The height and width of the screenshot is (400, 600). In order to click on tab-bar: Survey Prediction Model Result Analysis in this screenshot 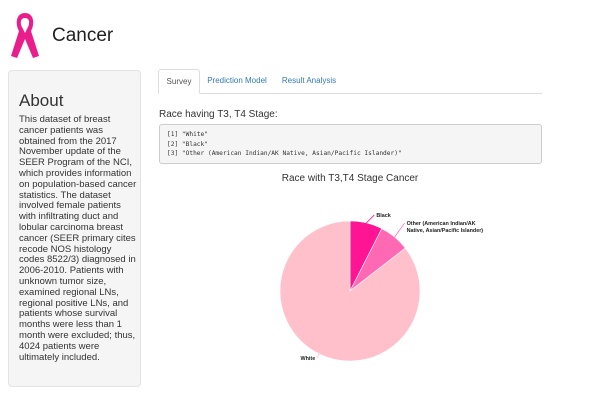, I will do `click(350, 81)`.